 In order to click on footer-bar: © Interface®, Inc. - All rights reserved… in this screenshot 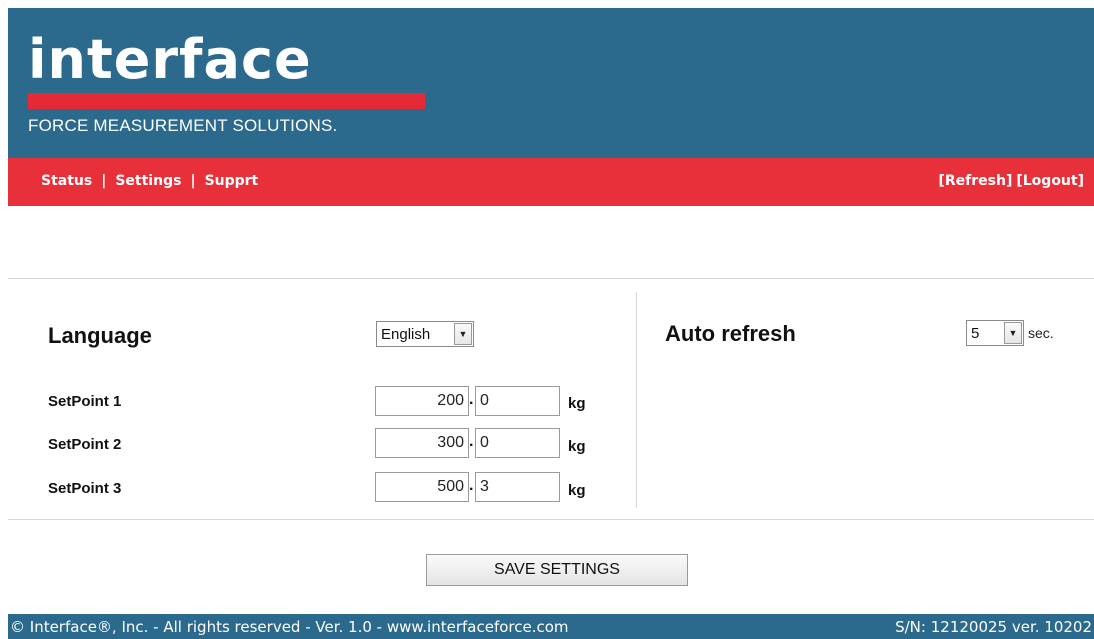, I will do `click(551, 626)`.